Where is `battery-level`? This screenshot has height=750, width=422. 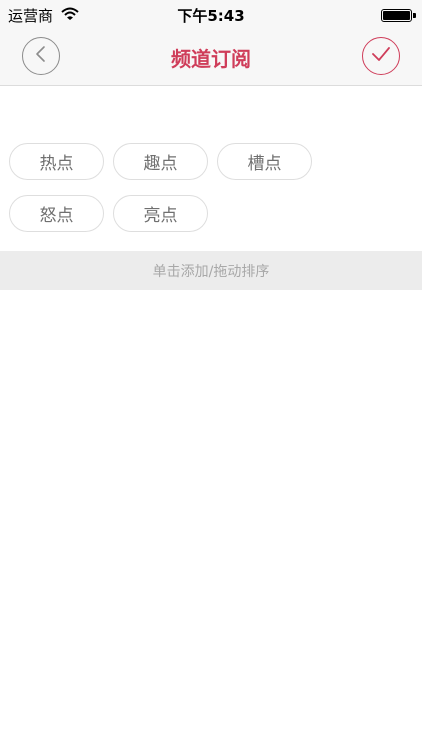
battery-level is located at coordinates (396, 15).